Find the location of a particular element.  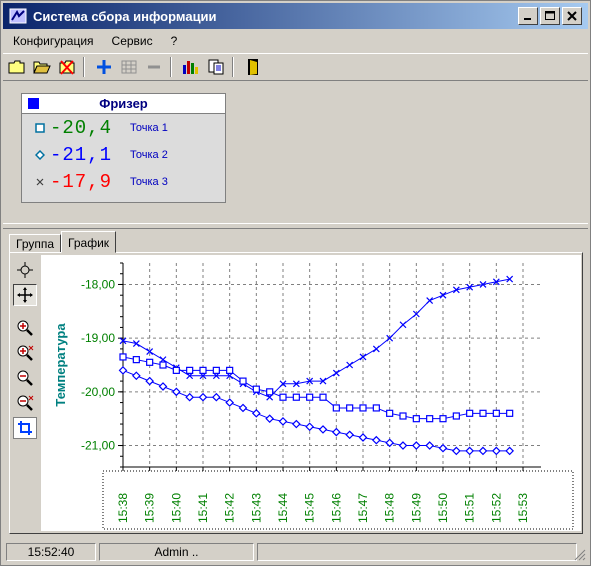

menu-configuration: Конфигурация is located at coordinates (52, 41).